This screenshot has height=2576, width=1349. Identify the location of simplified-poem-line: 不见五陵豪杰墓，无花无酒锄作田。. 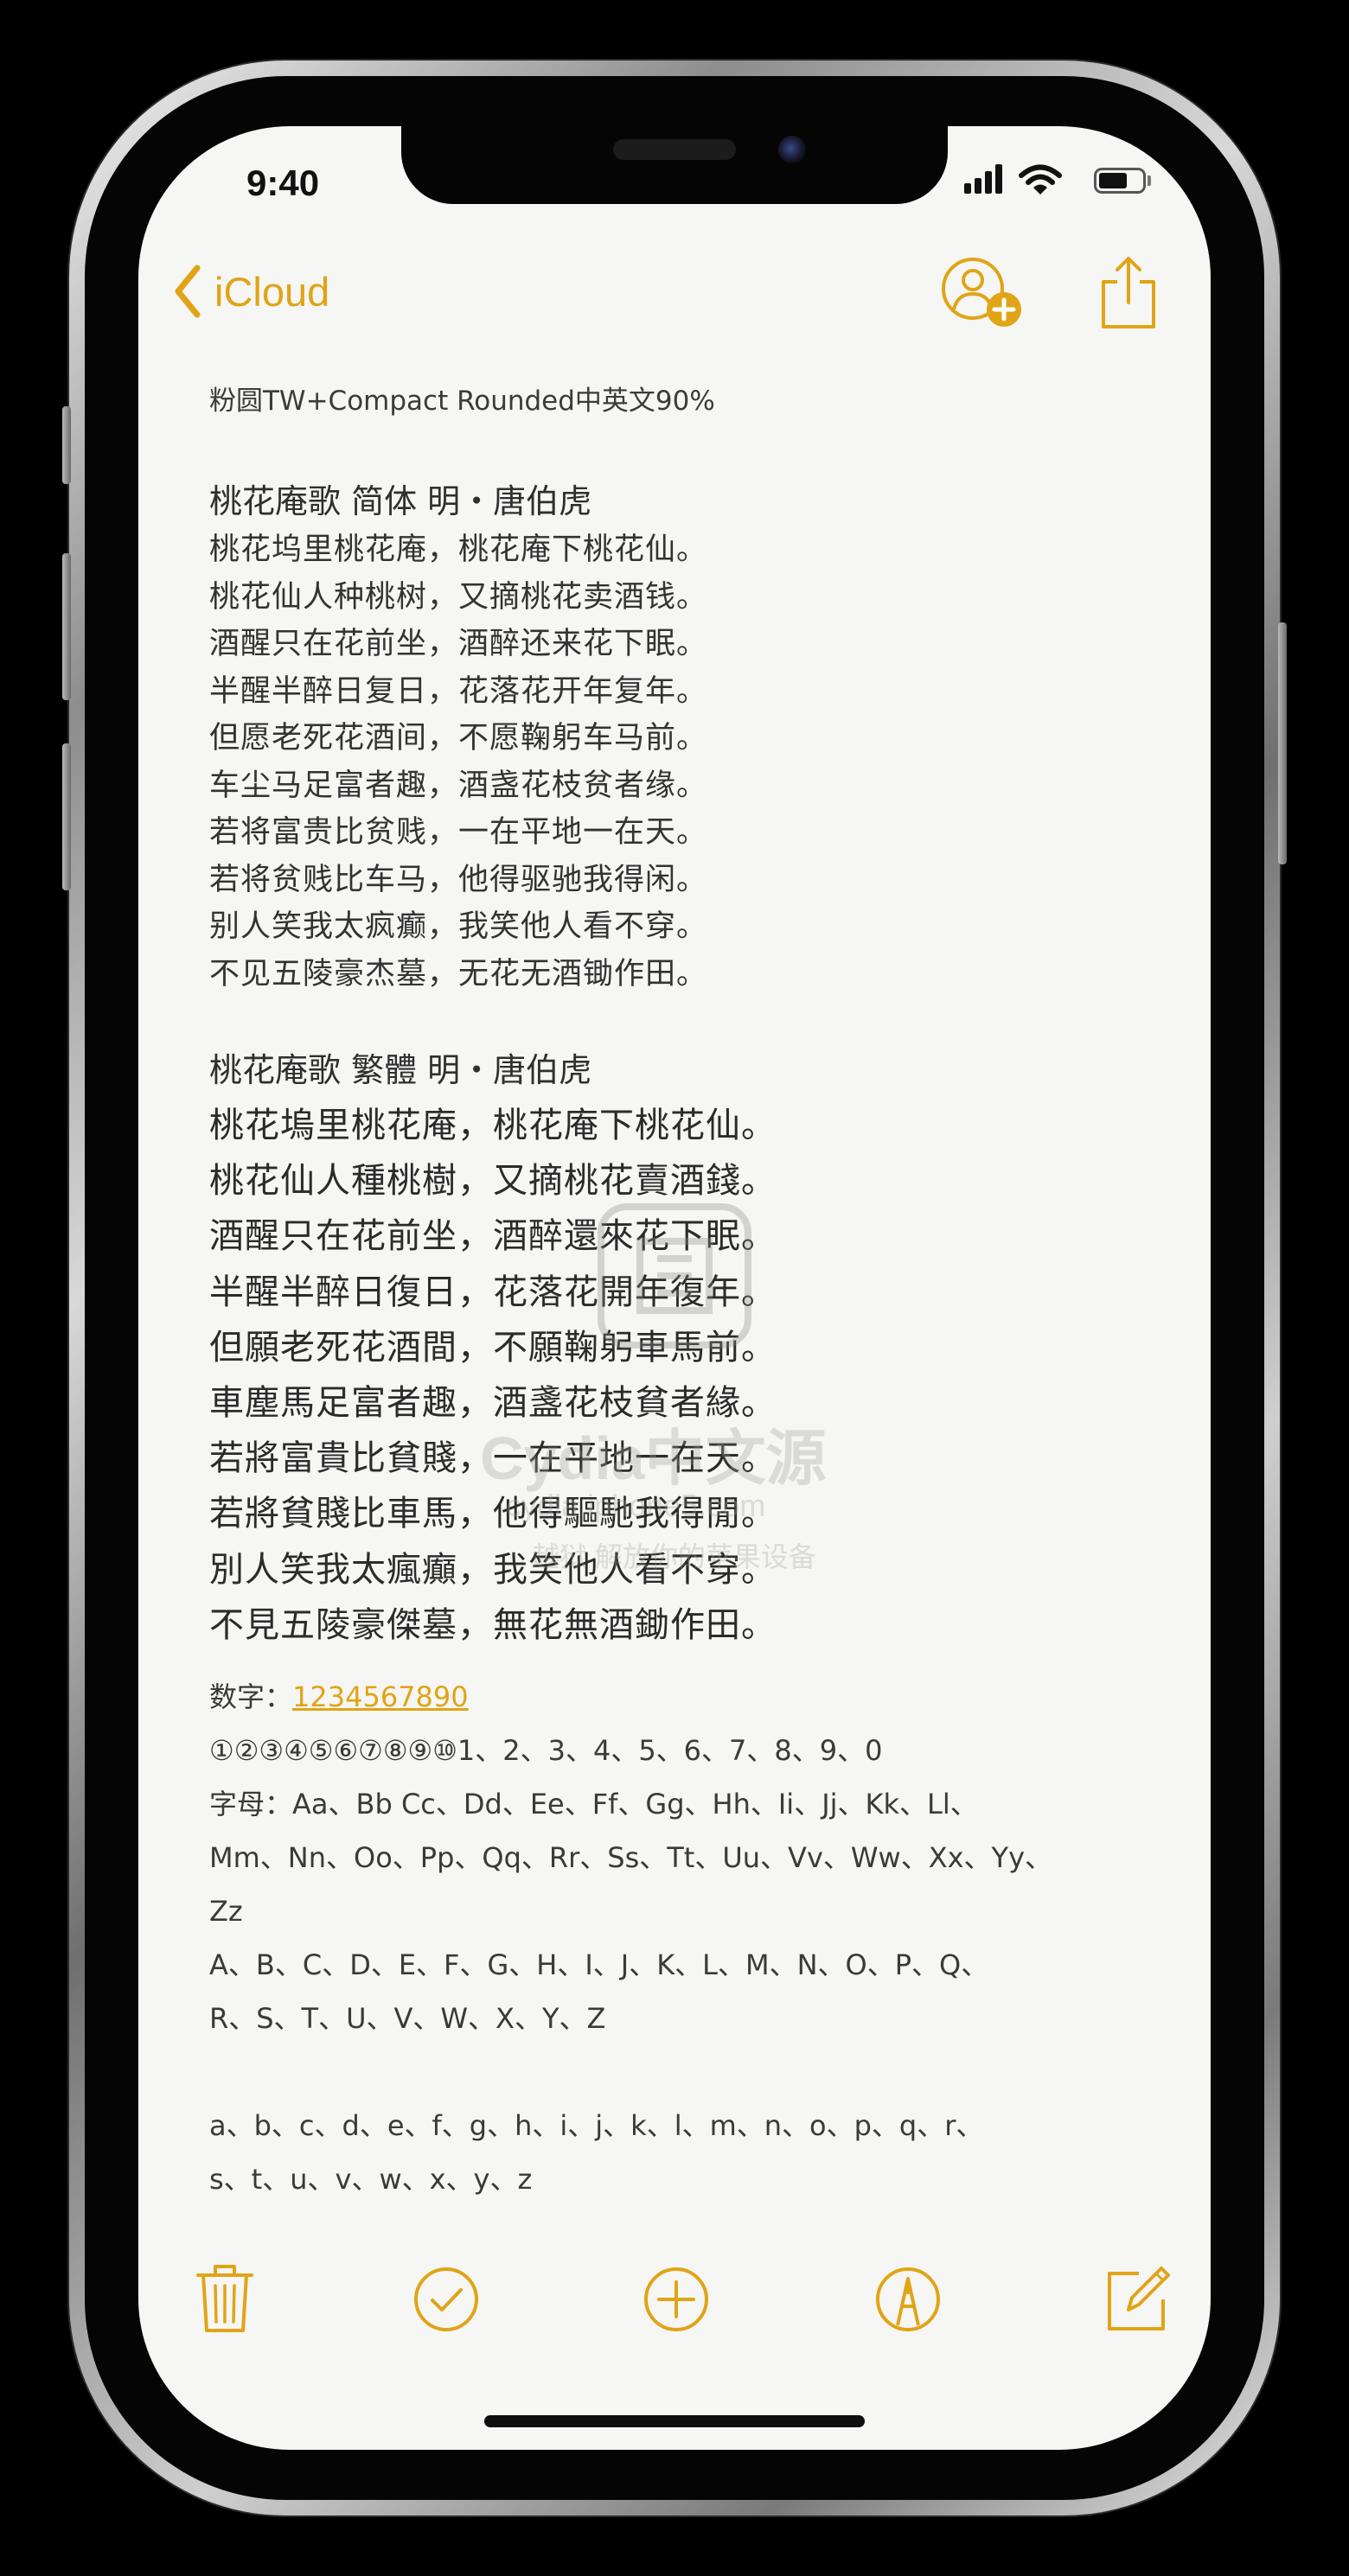
(458, 974).